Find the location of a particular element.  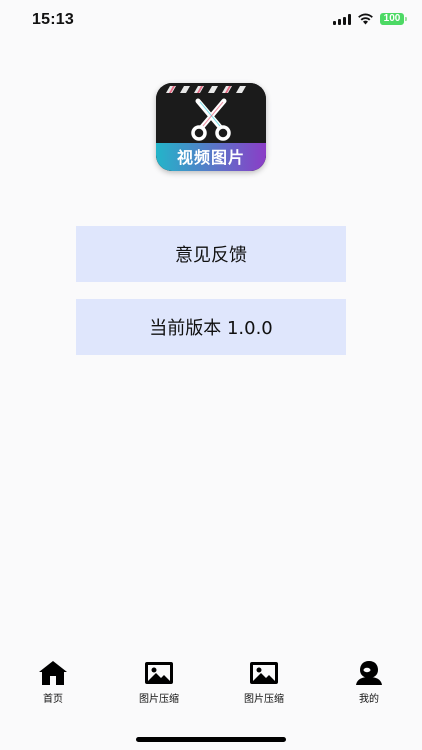

tab-image-compress: 图片压缩 is located at coordinates (159, 682).